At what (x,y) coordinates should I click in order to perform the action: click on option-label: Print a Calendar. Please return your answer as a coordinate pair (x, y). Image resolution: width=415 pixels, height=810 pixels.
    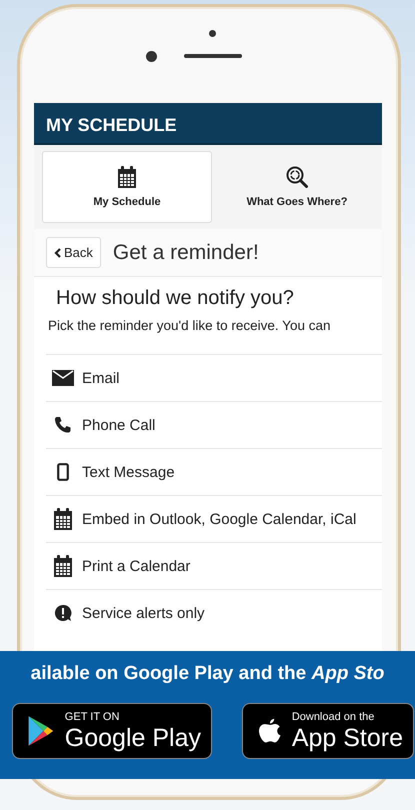
    Looking at the image, I should click on (136, 566).